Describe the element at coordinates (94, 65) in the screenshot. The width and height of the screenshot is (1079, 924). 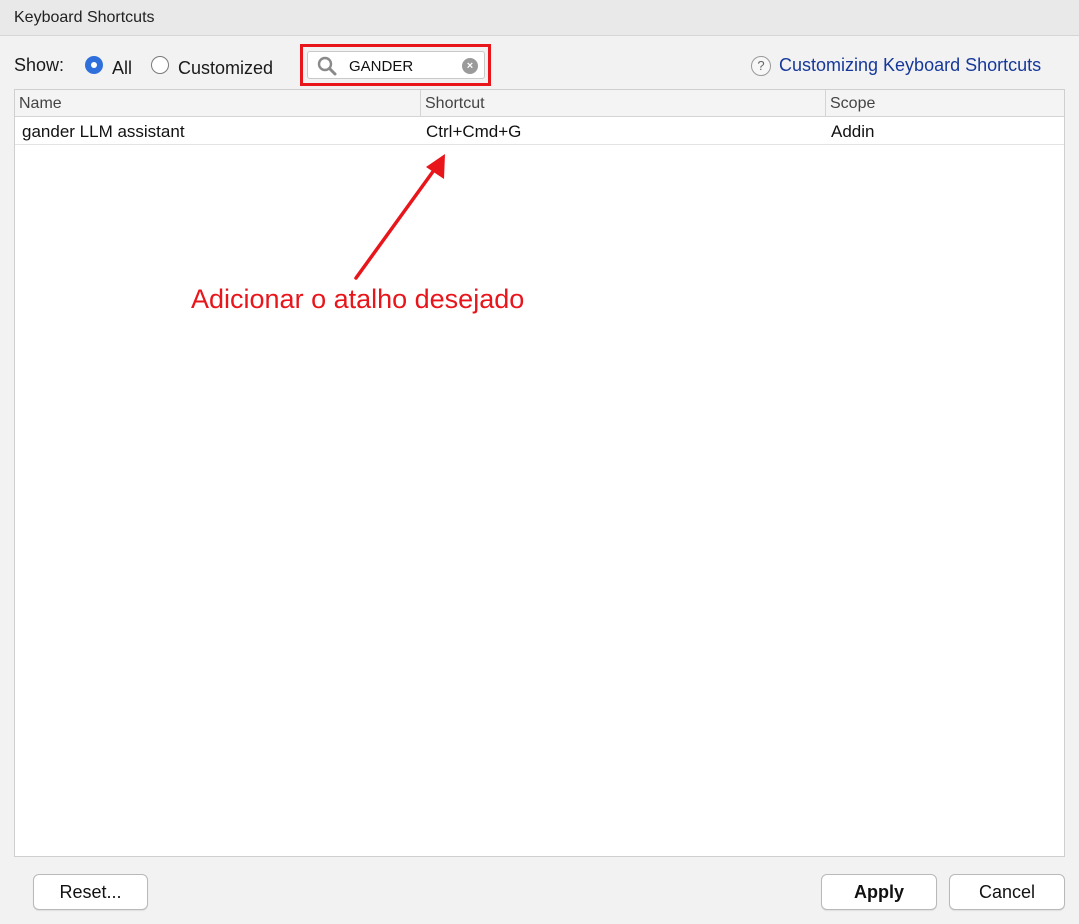
I see `radio-all` at that location.